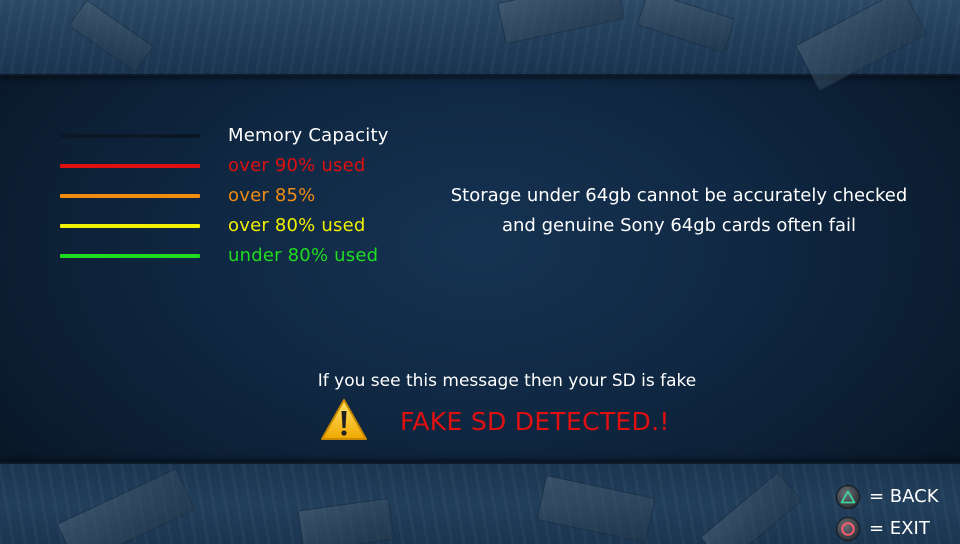 Image resolution: width=960 pixels, height=544 pixels. I want to click on storage-info-line-2: and genuine Sony 64gb cards often fail, so click(678, 225).